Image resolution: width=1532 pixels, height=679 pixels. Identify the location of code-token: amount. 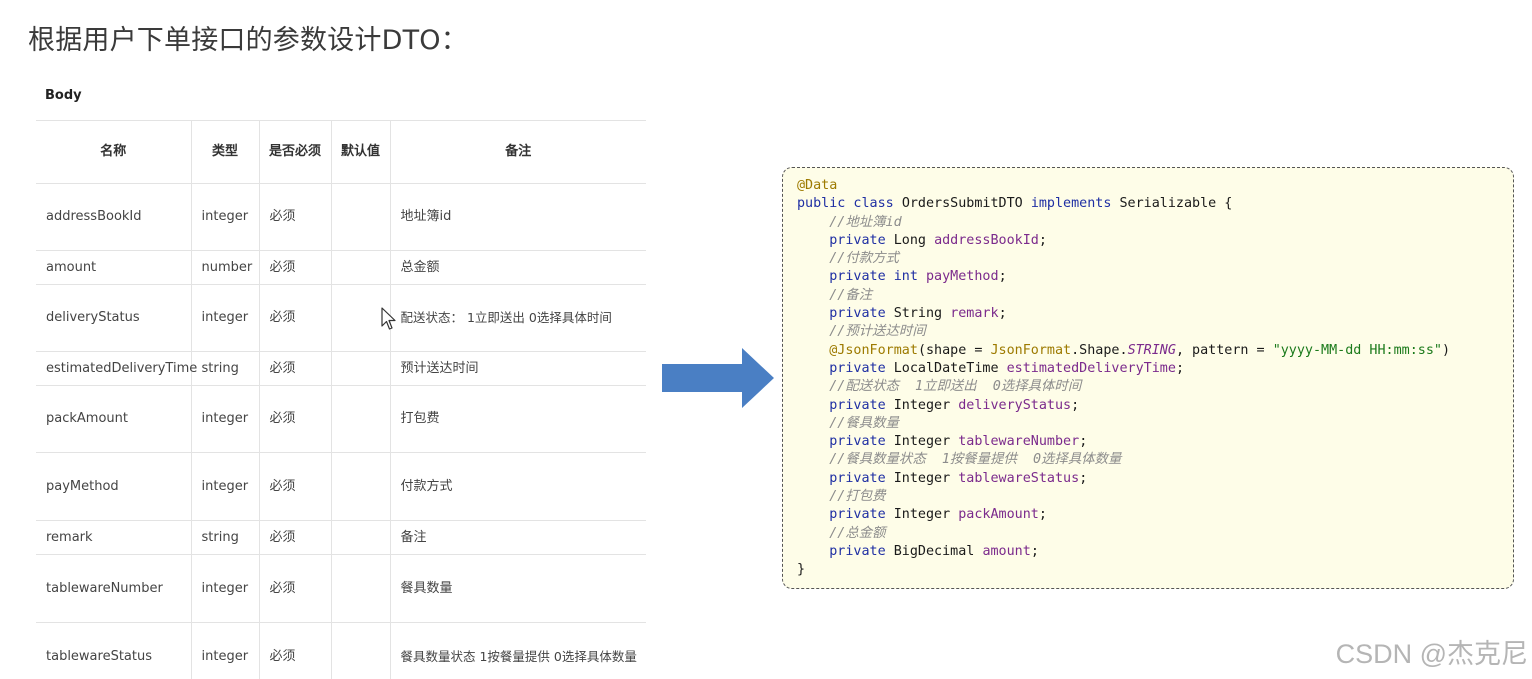
(1006, 551).